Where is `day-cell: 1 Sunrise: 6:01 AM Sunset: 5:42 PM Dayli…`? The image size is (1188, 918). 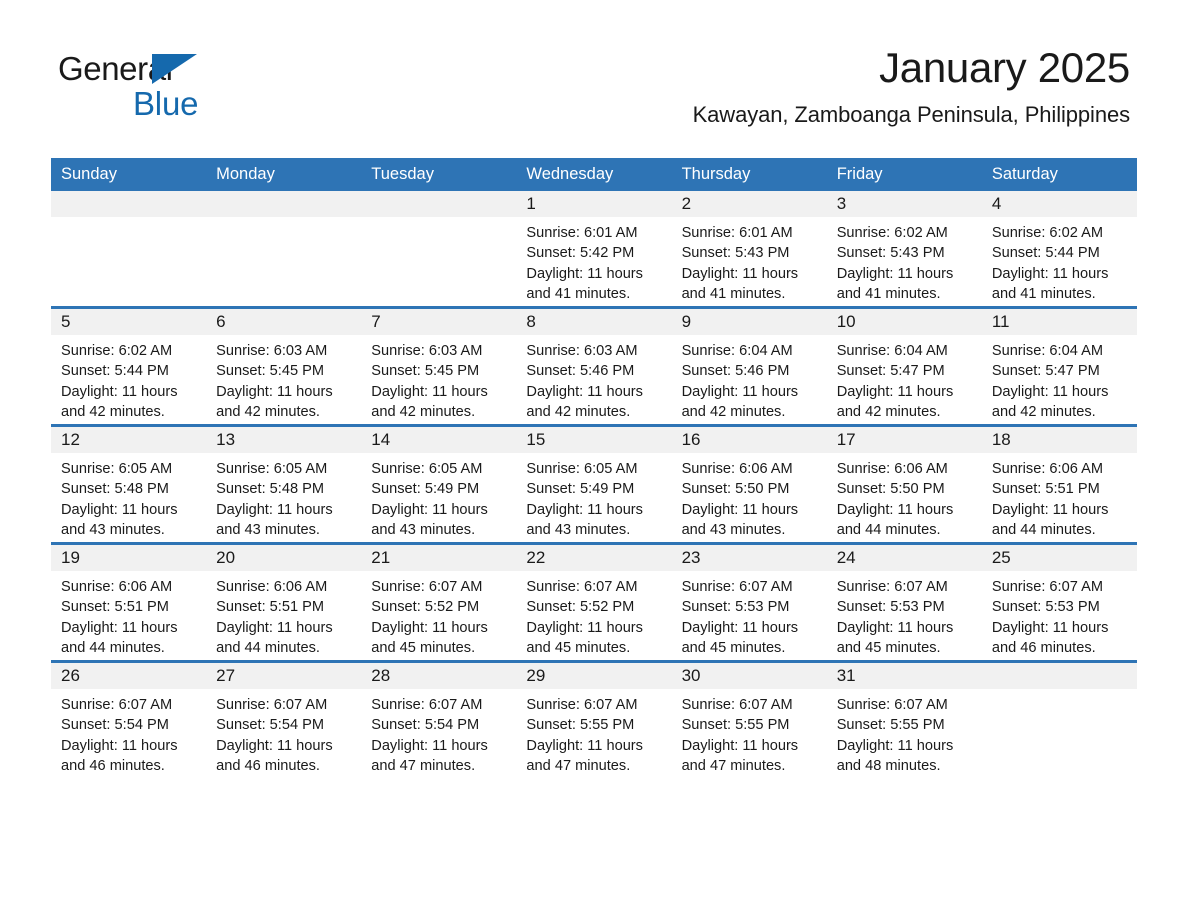
day-cell: 1 Sunrise: 6:01 AM Sunset: 5:42 PM Dayli… is located at coordinates (594, 249).